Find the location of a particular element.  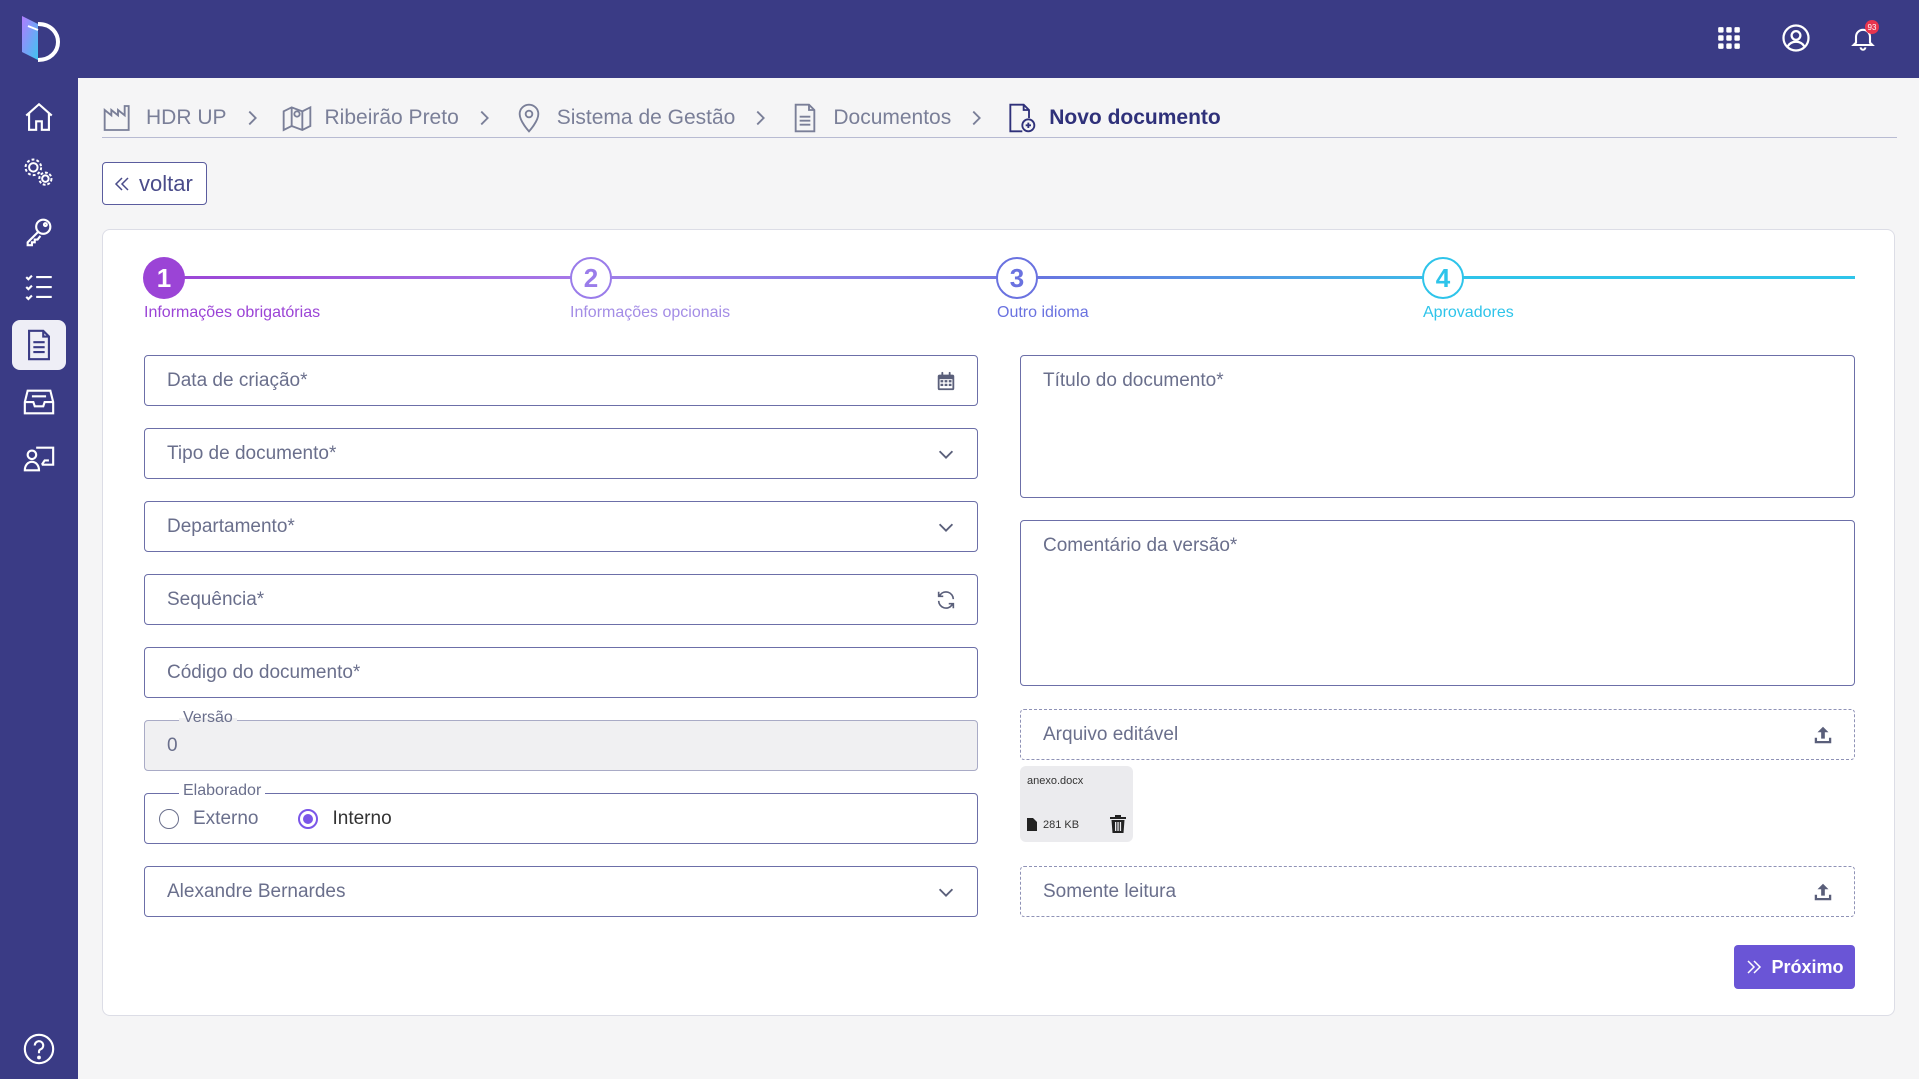

user-circle-icon is located at coordinates (1796, 38).